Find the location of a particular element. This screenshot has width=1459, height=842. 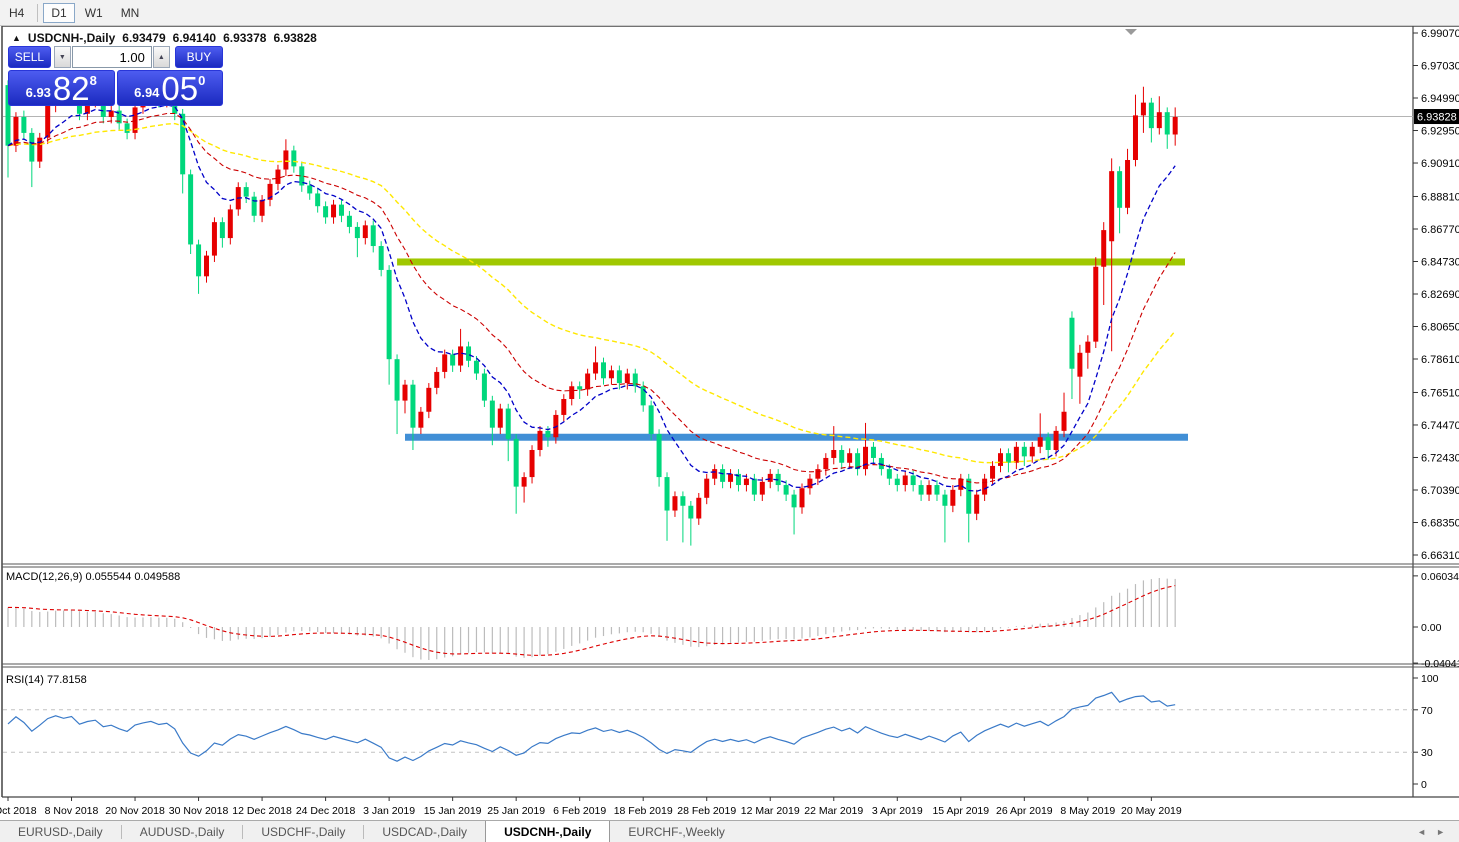

svg-text: 8 May 2019 is located at coordinates (1087, 811).